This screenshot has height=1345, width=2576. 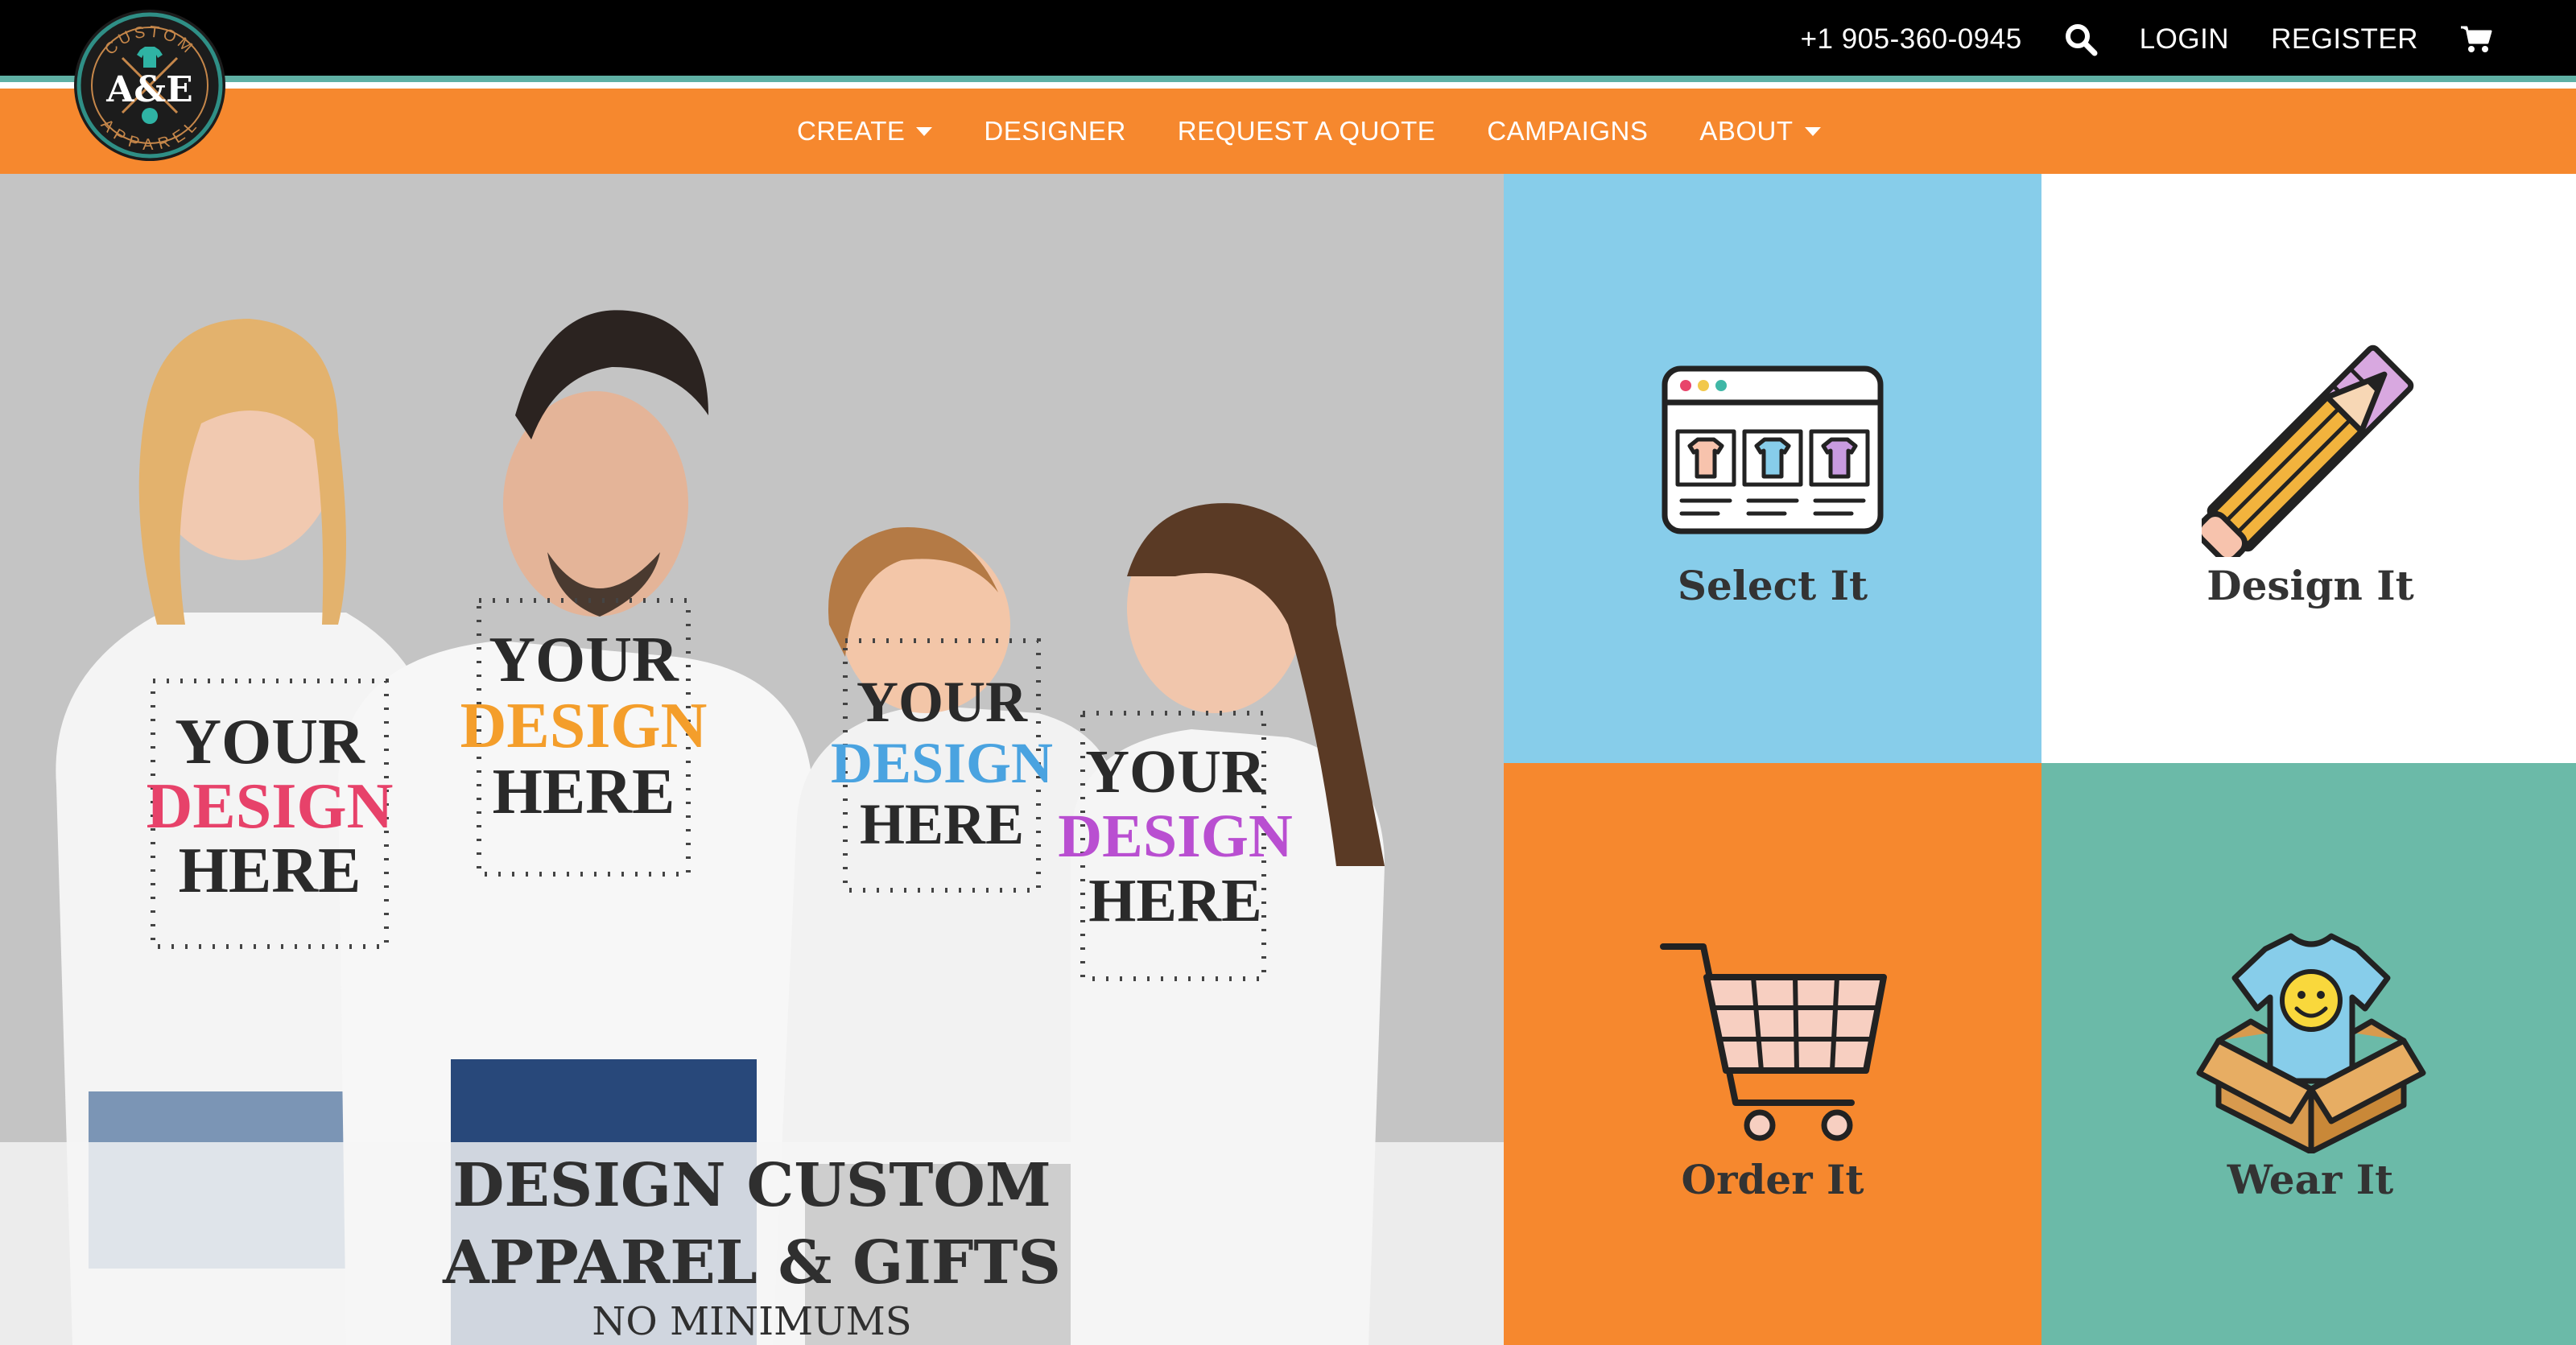 I want to click on step-label: Order It, so click(x=1772, y=1179).